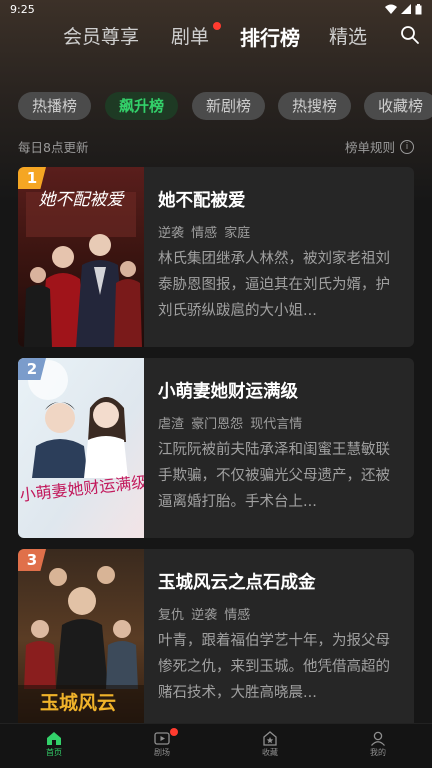 This screenshot has height=768, width=432. I want to click on ranking-subheader: 每日8点更新 榜单规则 i, so click(216, 146).